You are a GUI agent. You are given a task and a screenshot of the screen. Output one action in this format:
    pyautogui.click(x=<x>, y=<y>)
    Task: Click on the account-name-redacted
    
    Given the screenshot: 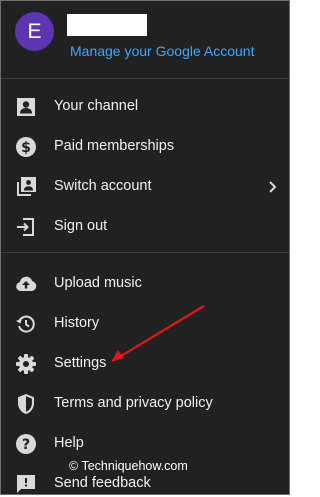 What is the action you would take?
    pyautogui.click(x=107, y=25)
    